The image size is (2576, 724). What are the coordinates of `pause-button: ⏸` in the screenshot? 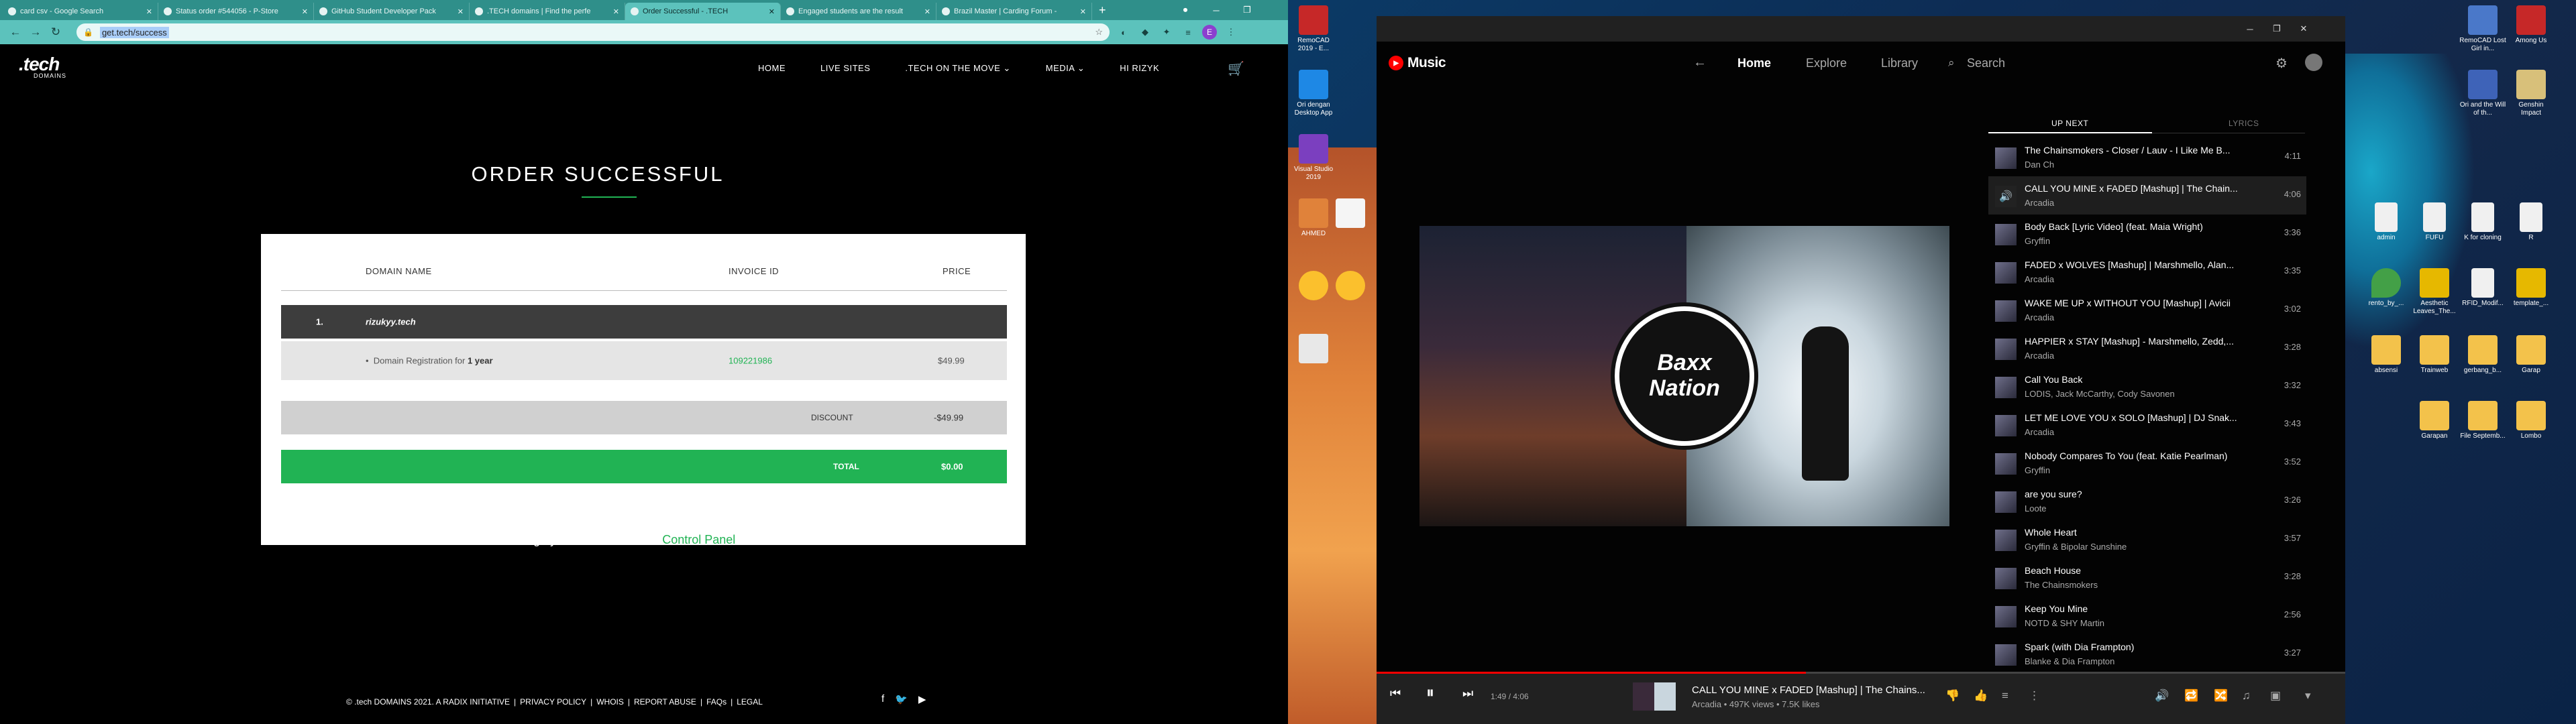 It's located at (1430, 693).